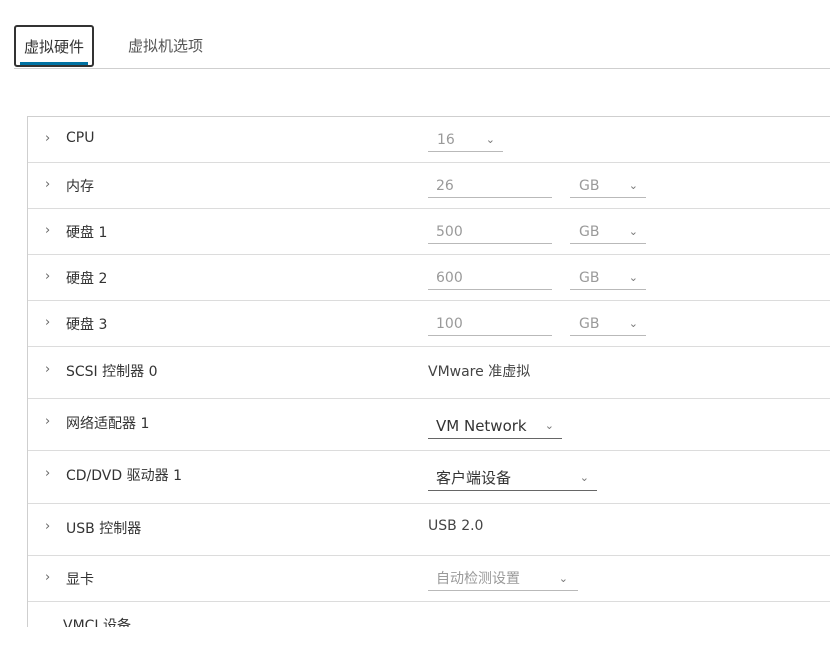  I want to click on row-label: USB 控制器, so click(104, 529).